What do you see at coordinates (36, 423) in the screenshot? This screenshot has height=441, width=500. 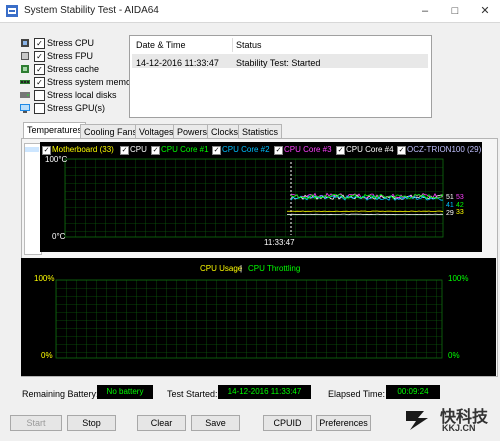 I see `start-button: Start` at bounding box center [36, 423].